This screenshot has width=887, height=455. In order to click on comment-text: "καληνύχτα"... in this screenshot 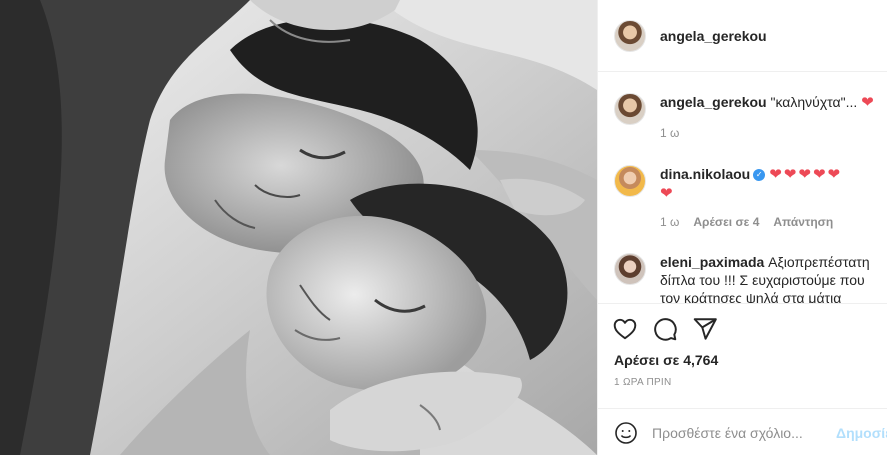, I will do `click(814, 102)`.